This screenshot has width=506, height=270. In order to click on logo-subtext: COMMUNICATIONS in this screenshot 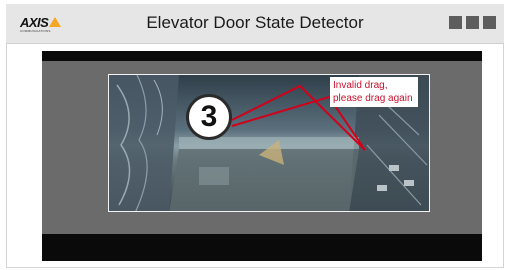, I will do `click(35, 31)`.